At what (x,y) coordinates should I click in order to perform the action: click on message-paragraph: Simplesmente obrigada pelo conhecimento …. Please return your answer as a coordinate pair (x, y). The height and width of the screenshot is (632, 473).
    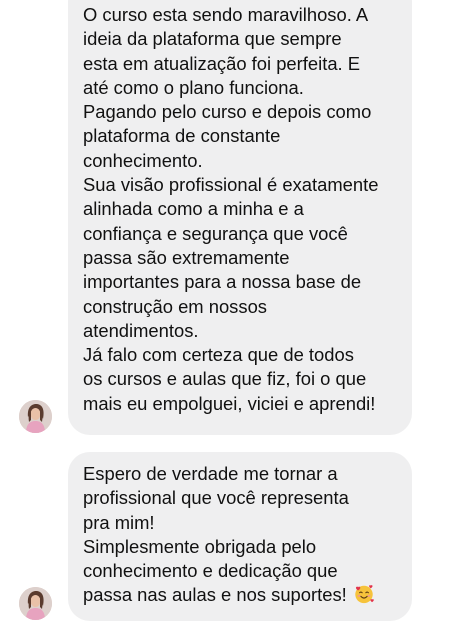
    Looking at the image, I should click on (247, 571).